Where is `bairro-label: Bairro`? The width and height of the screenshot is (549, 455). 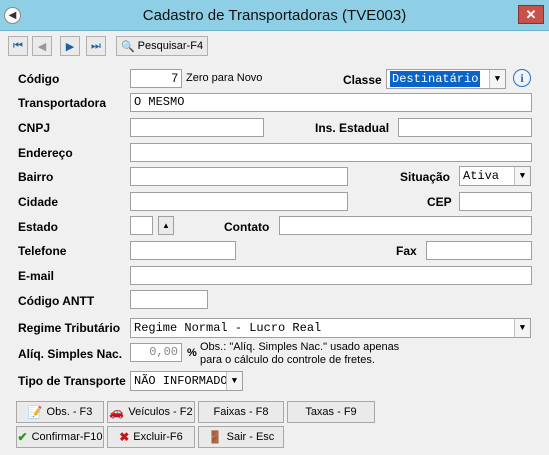
bairro-label: Bairro is located at coordinates (36, 177).